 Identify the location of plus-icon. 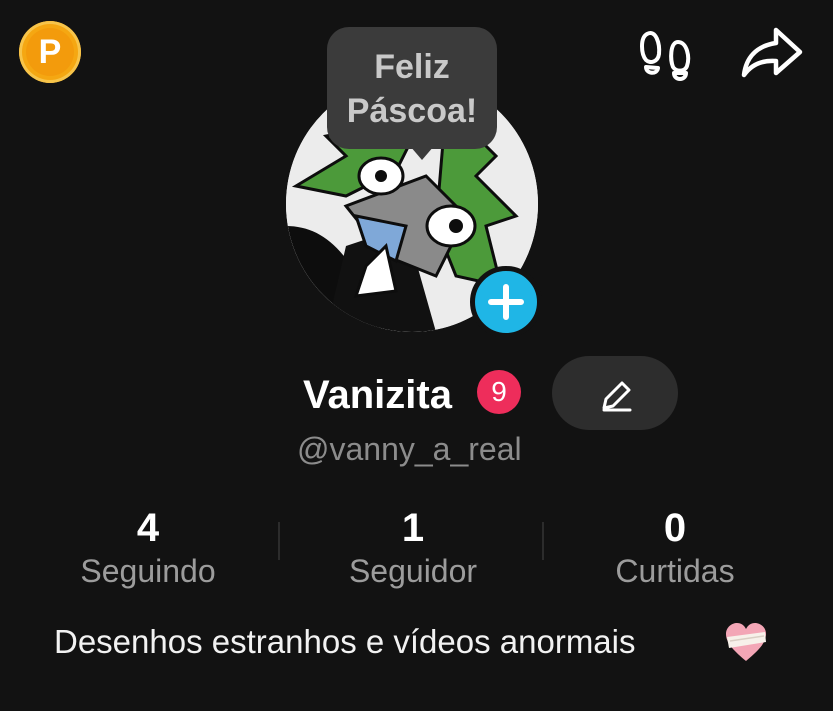
(506, 302).